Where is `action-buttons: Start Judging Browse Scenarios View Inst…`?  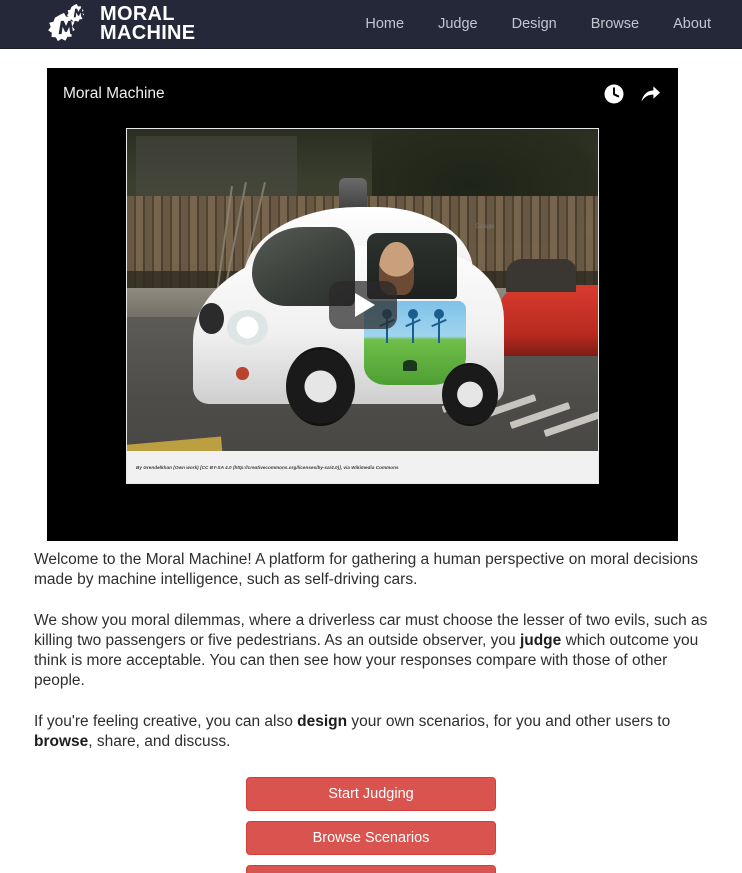
action-buttons: Start Judging Browse Scenarios View Inst… is located at coordinates (371, 825).